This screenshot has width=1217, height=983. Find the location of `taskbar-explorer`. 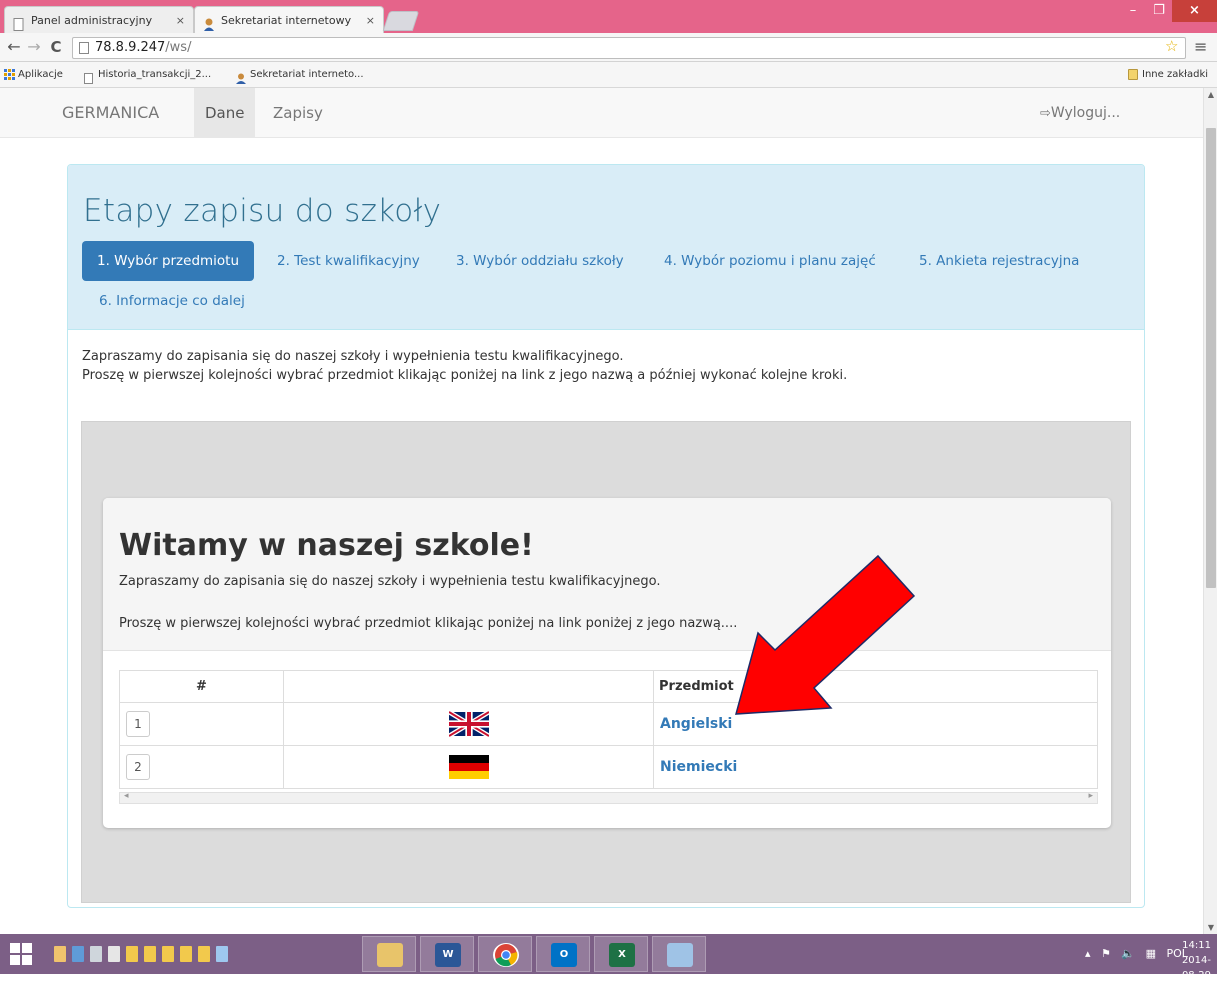

taskbar-explorer is located at coordinates (389, 954).